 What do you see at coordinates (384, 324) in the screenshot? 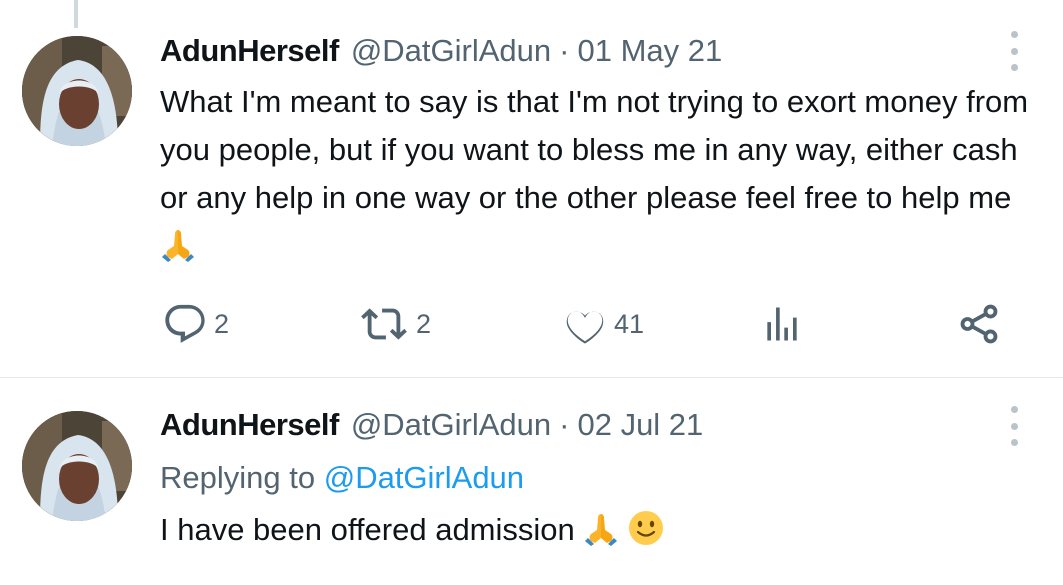
I see `retweet-icon` at bounding box center [384, 324].